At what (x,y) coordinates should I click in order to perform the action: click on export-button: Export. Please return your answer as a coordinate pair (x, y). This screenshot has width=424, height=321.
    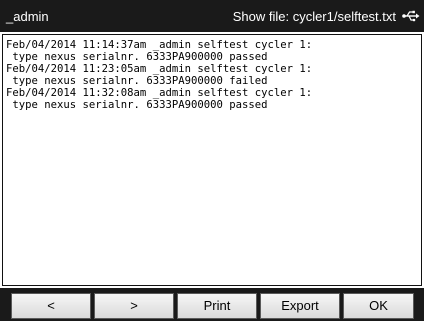
    Looking at the image, I should click on (300, 306).